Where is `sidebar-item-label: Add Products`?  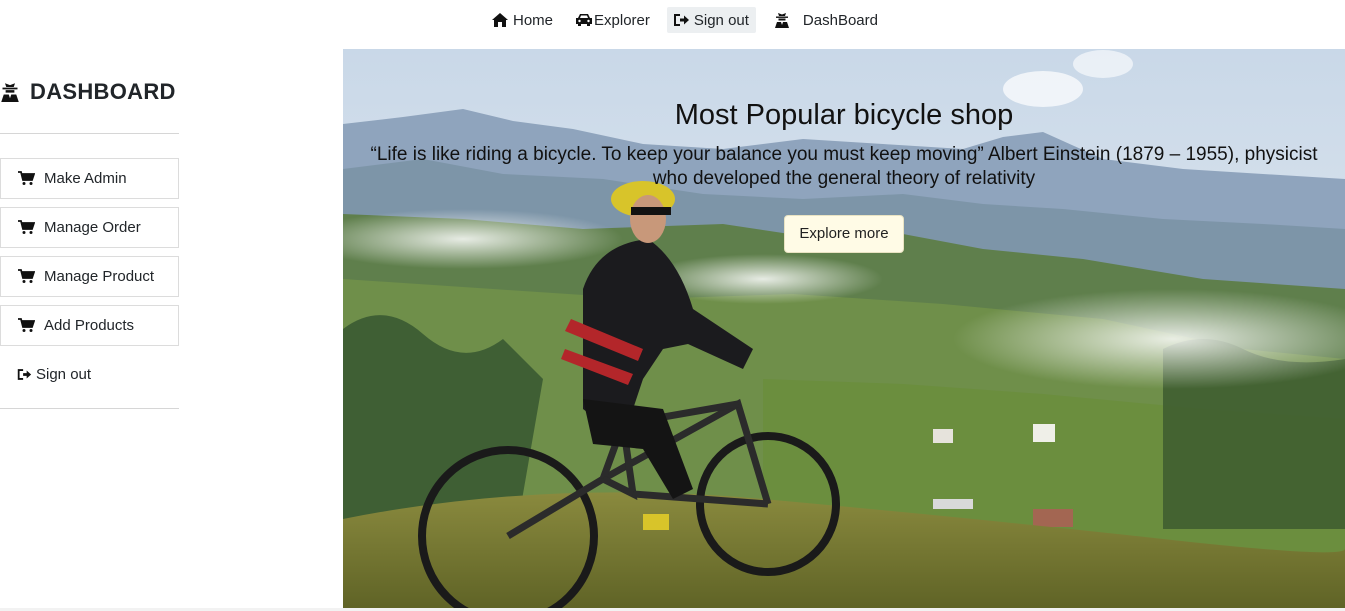 sidebar-item-label: Add Products is located at coordinates (89, 325).